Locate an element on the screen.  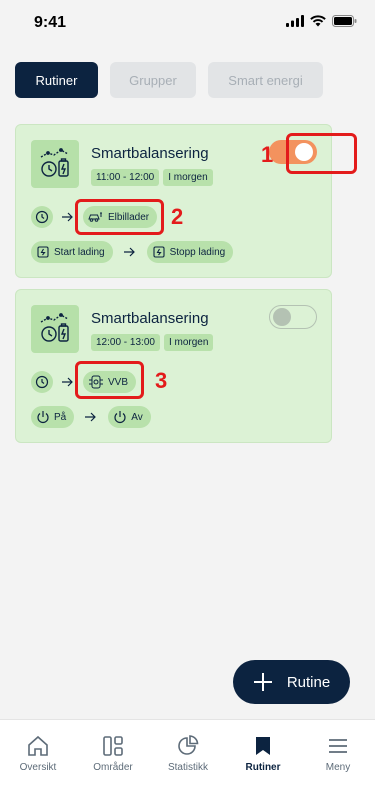
pie-chart-icon is located at coordinates (188, 745).